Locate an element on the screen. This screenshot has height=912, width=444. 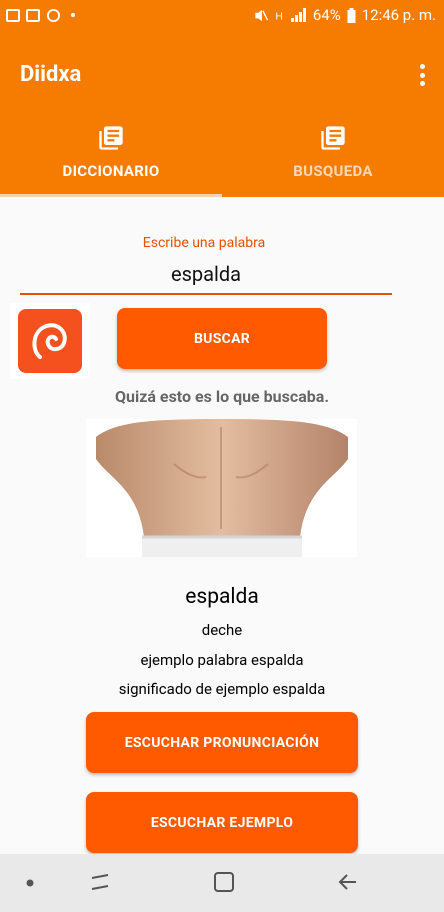
recent-apps-icon is located at coordinates (100, 882).